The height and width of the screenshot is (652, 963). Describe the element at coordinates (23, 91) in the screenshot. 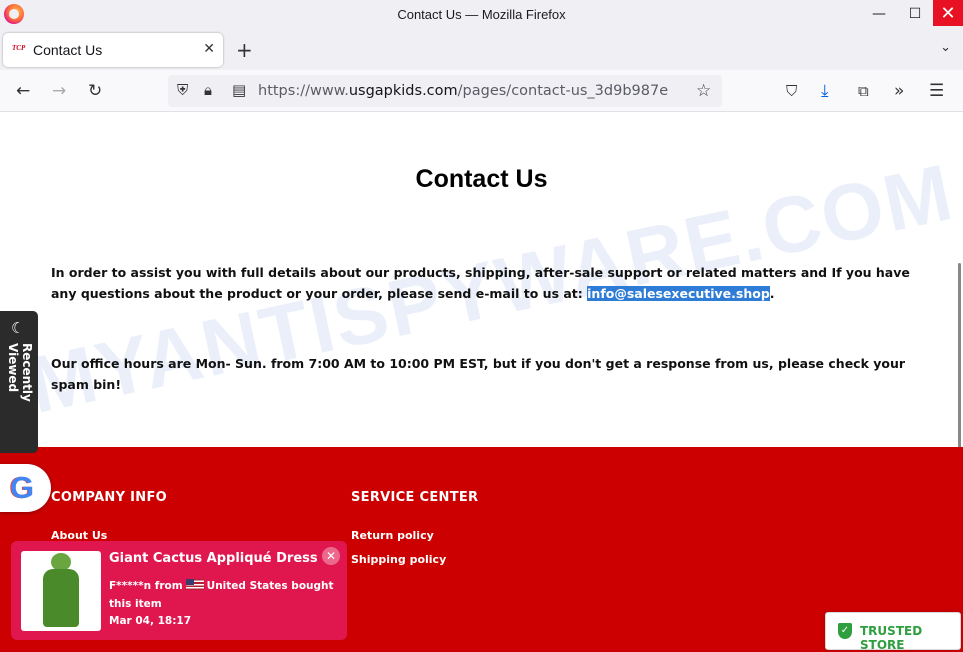

I see `back-button: ←` at that location.